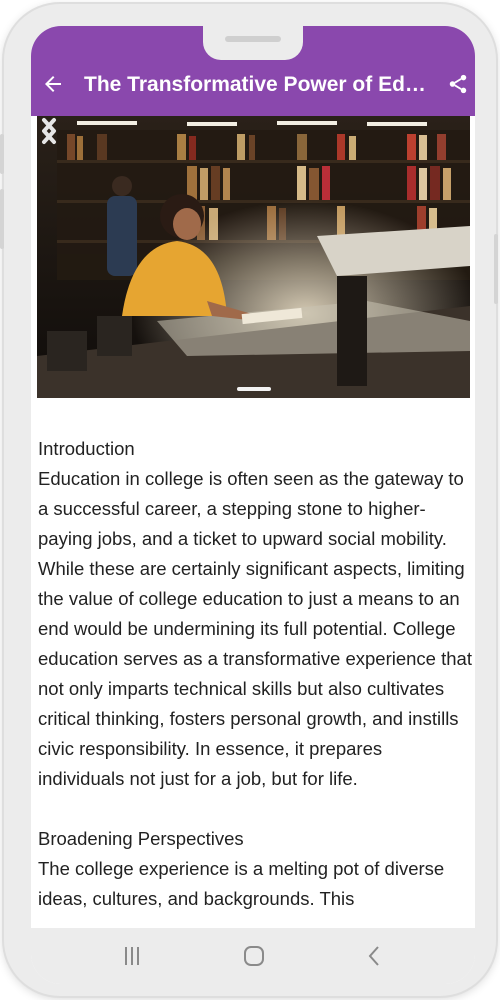 Image resolution: width=500 pixels, height=1000 pixels. What do you see at coordinates (253, 39) in the screenshot?
I see `speaker-grille` at bounding box center [253, 39].